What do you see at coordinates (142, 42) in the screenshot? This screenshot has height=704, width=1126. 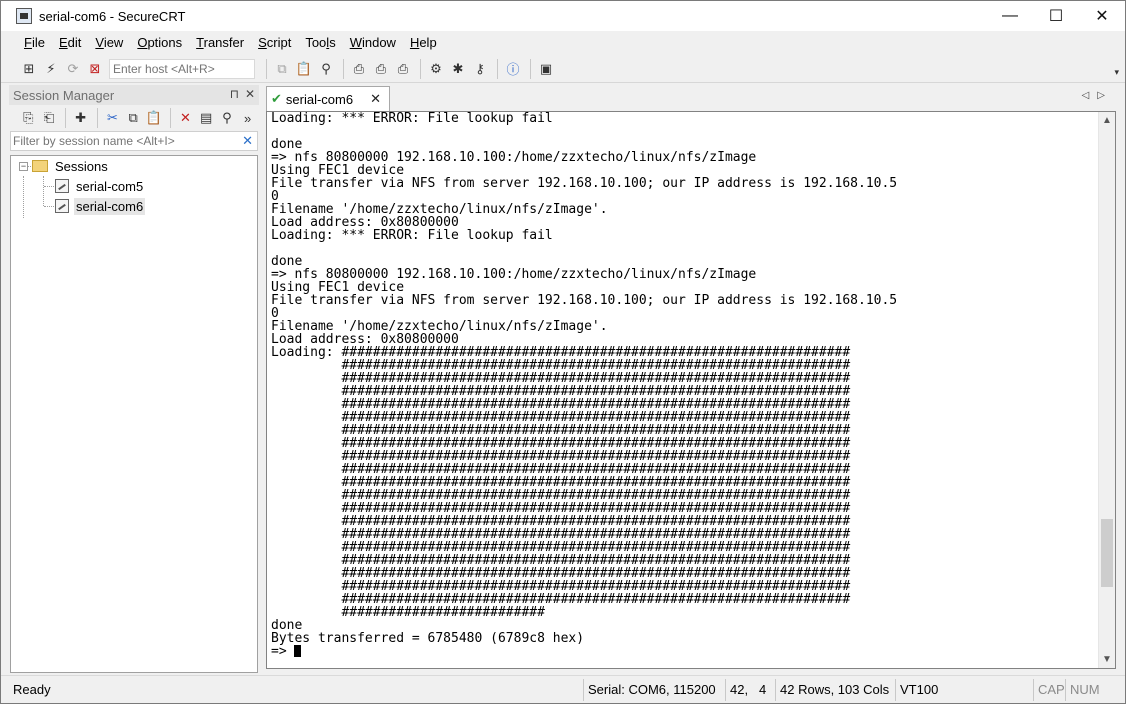 I see `menu-accelerator-key: O` at bounding box center [142, 42].